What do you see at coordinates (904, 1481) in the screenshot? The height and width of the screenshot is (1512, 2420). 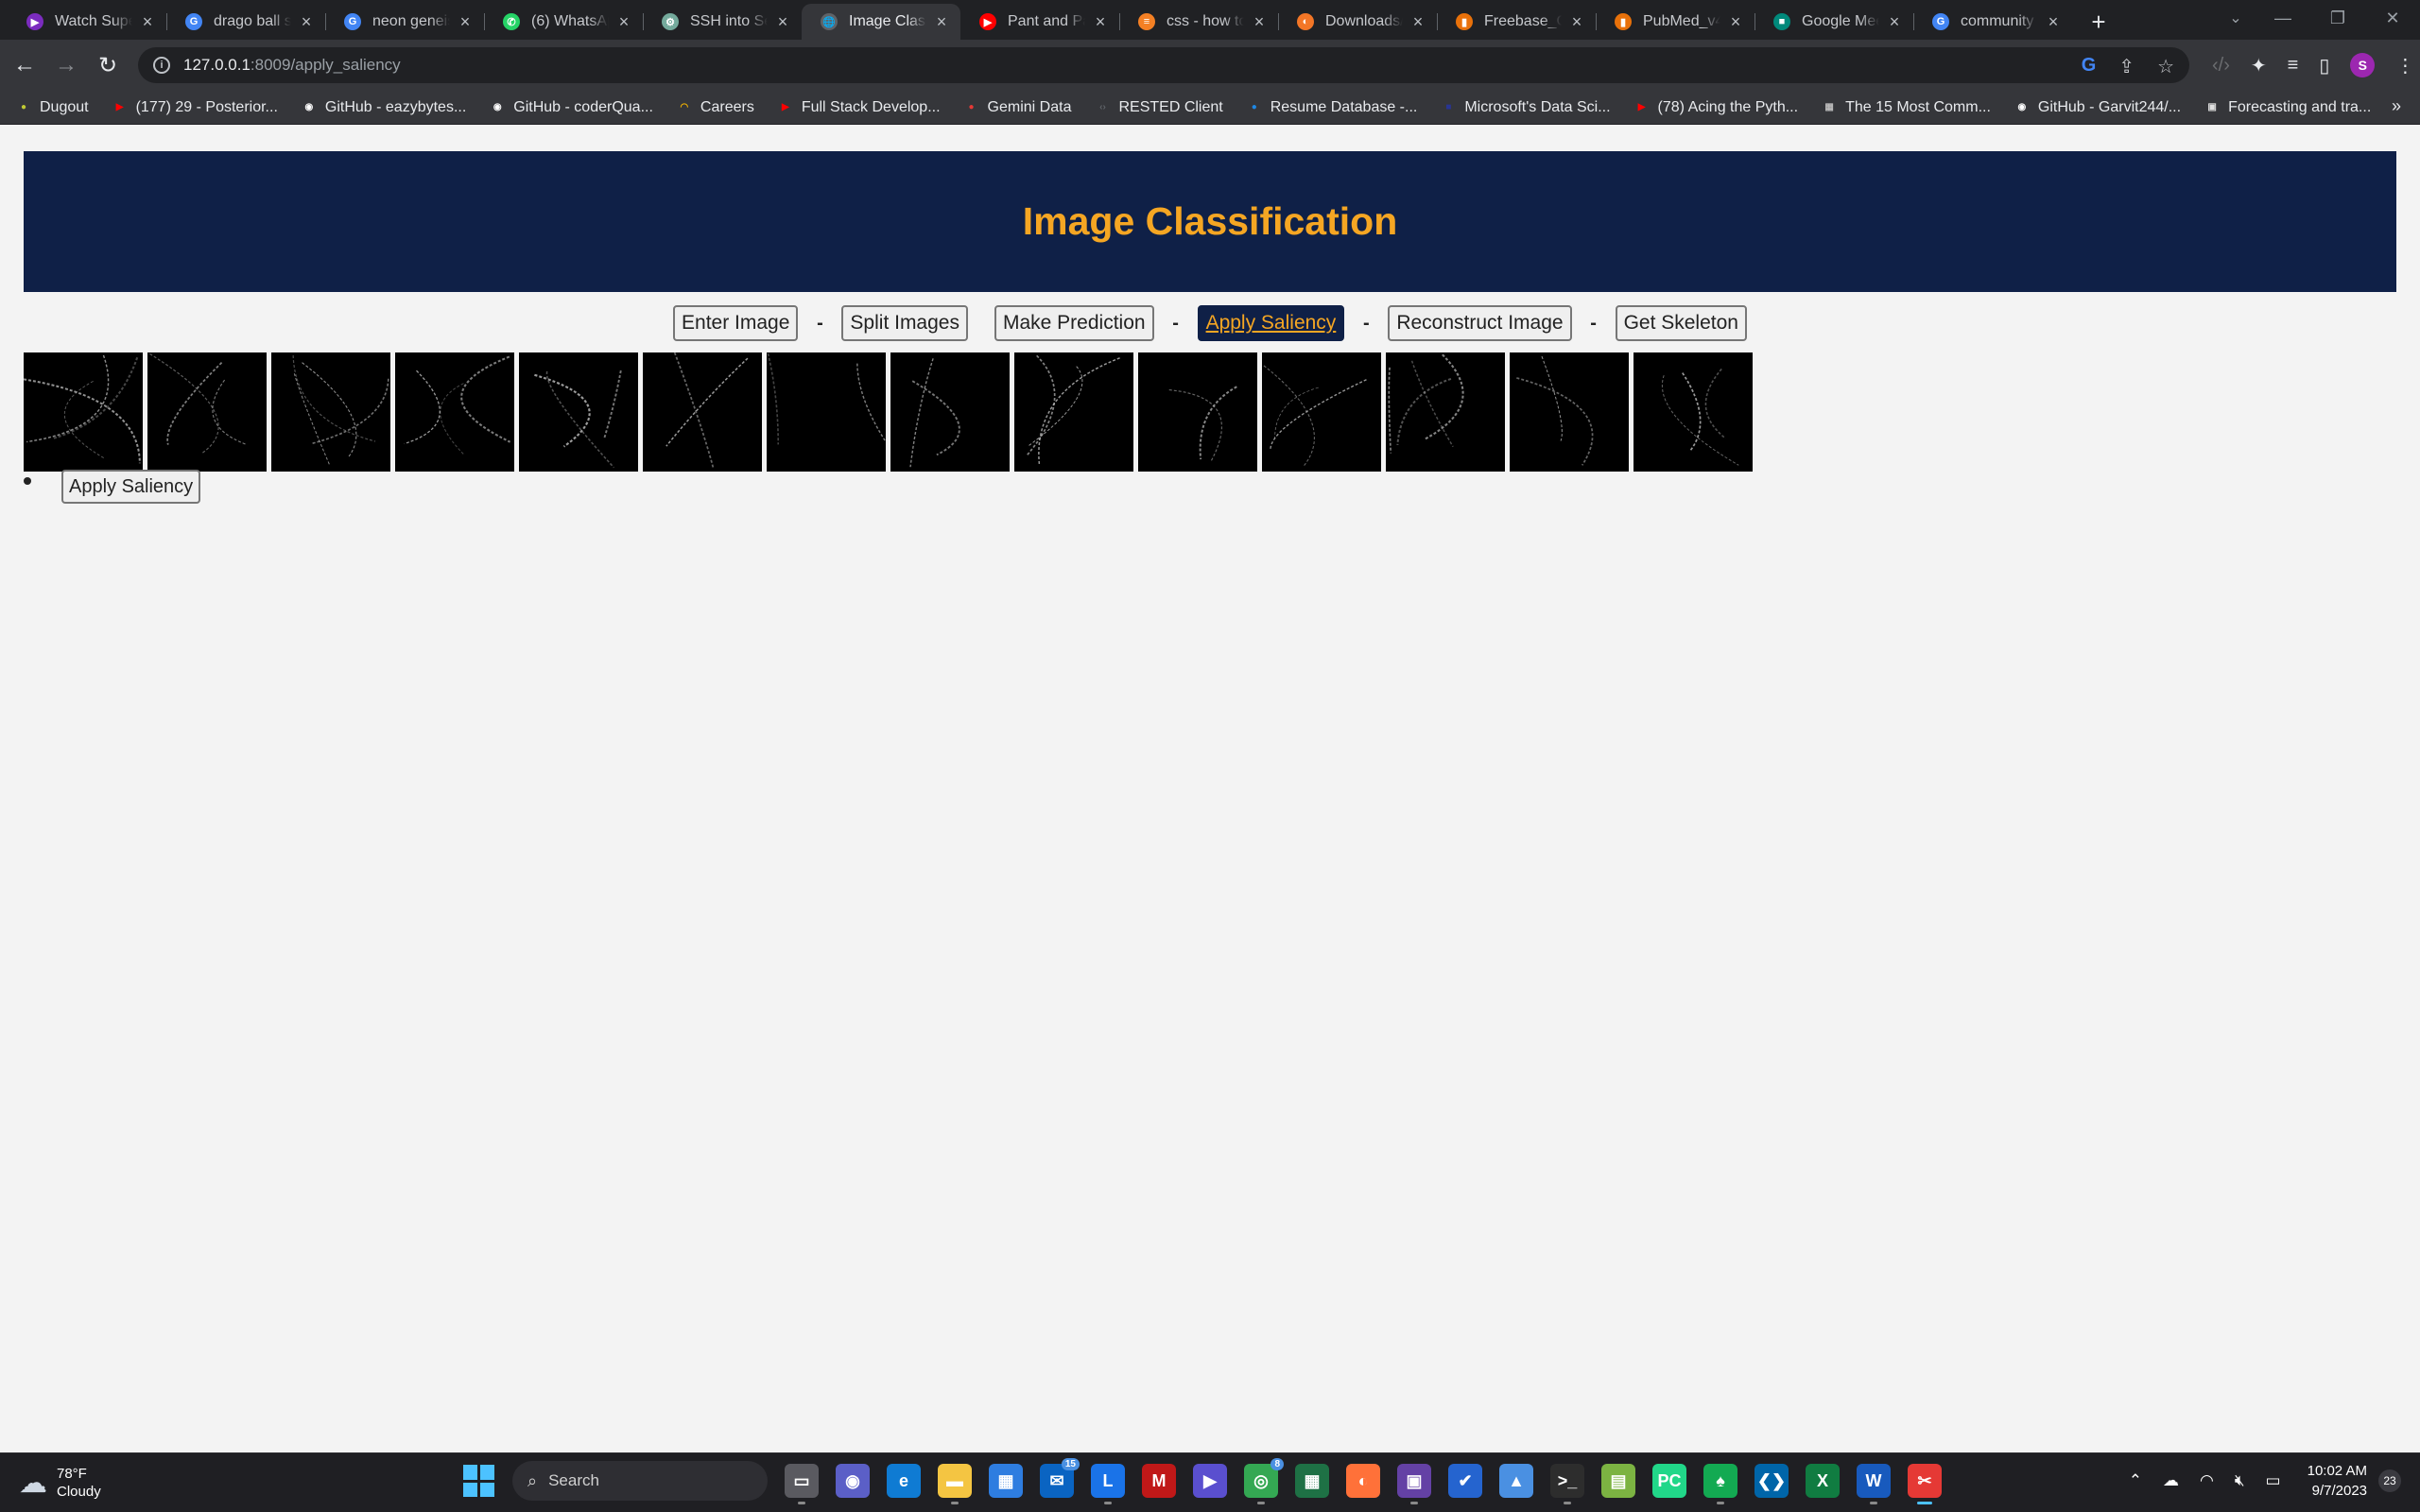 I see `edge-icon: e` at bounding box center [904, 1481].